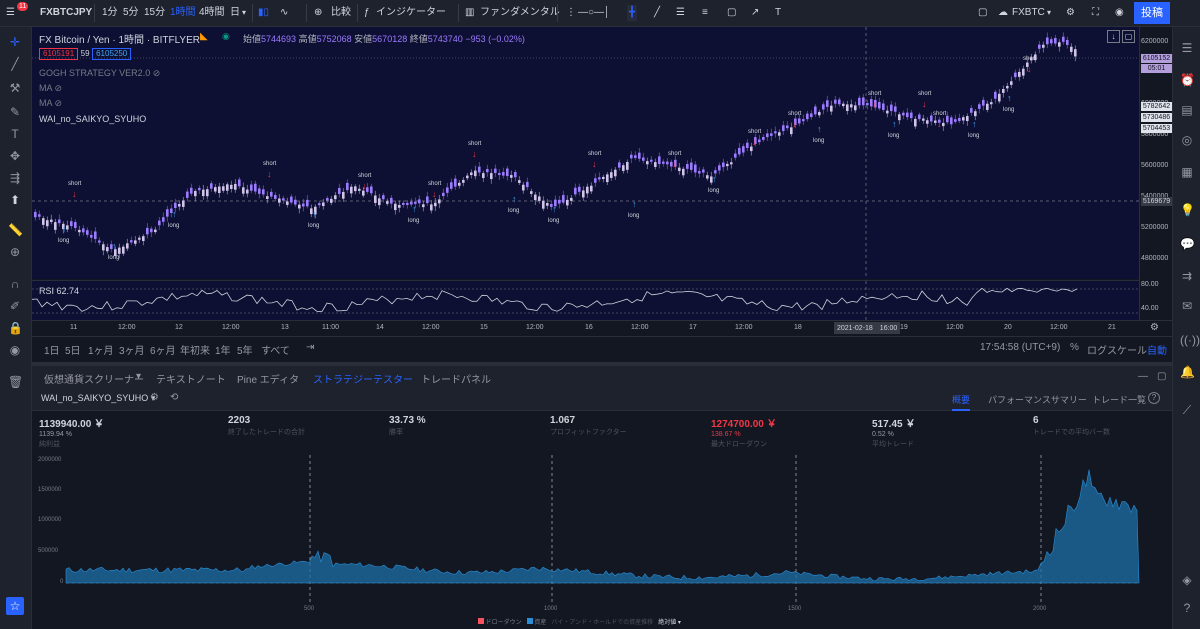  What do you see at coordinates (15, 252) in the screenshot?
I see `zoom-icon: ⊕` at bounding box center [15, 252].